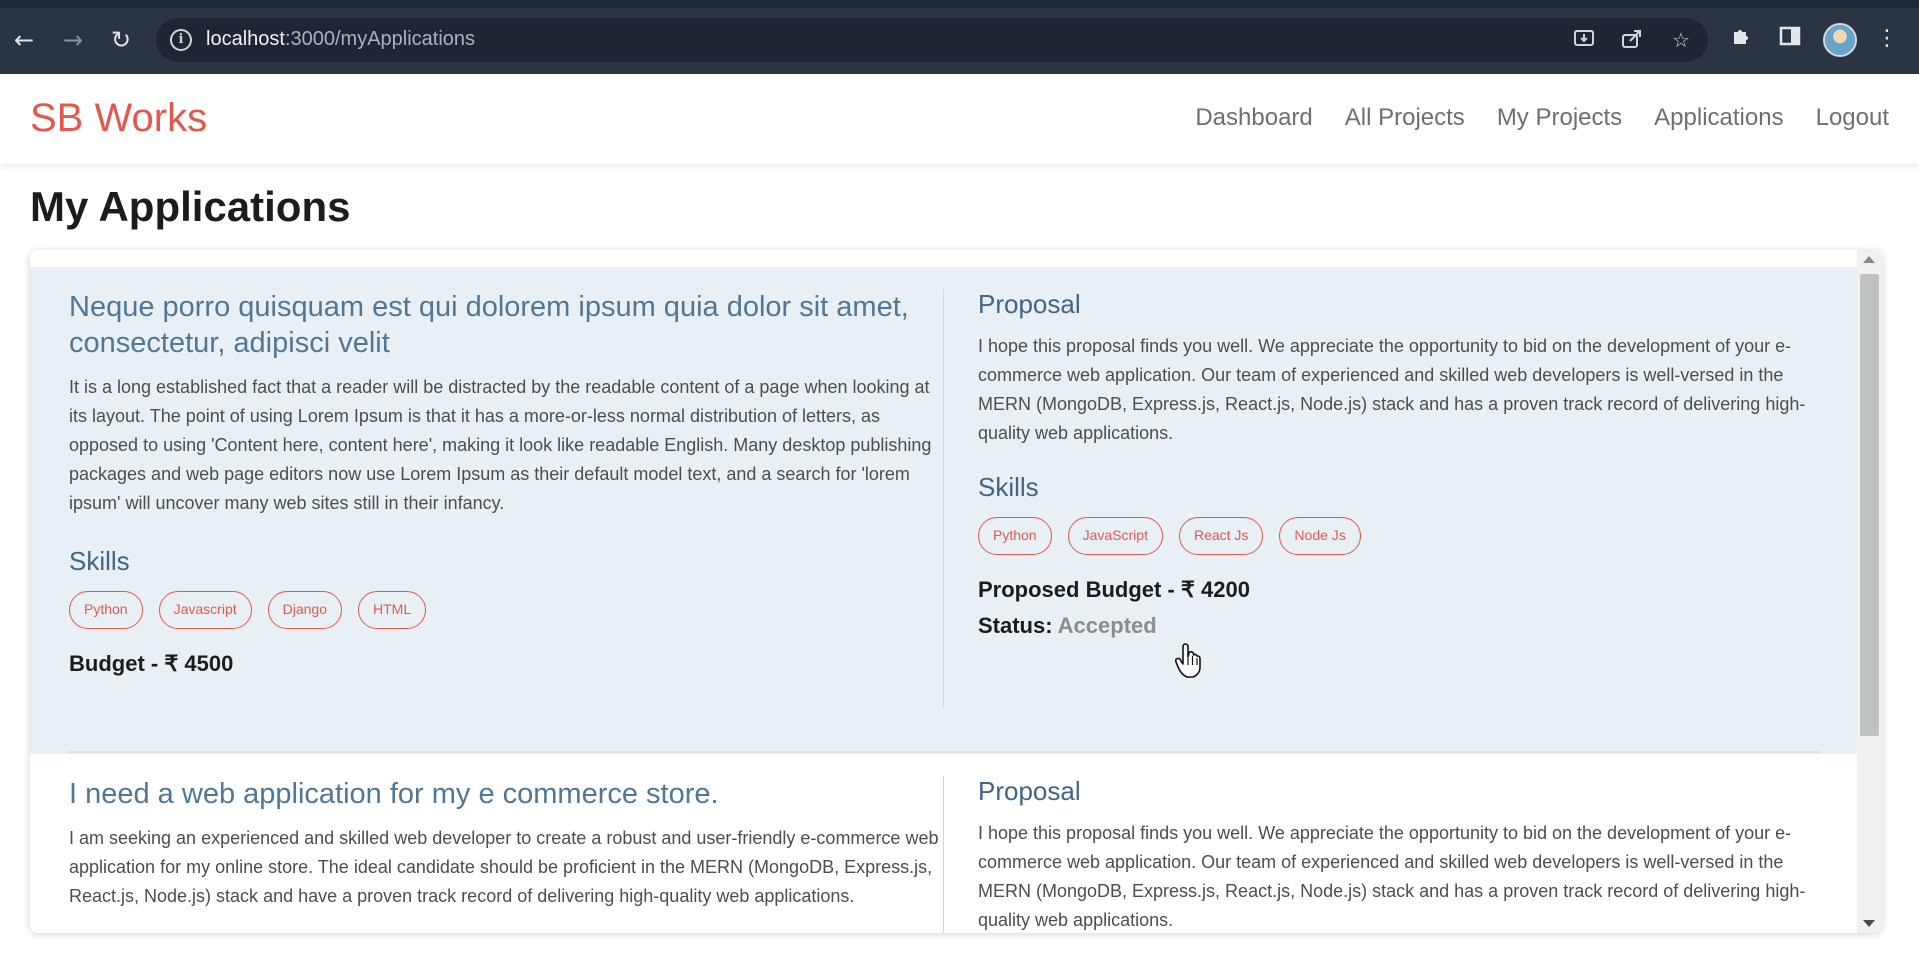 This screenshot has width=1919, height=966. What do you see at coordinates (1852, 118) in the screenshot?
I see `nav-logout: Logout` at bounding box center [1852, 118].